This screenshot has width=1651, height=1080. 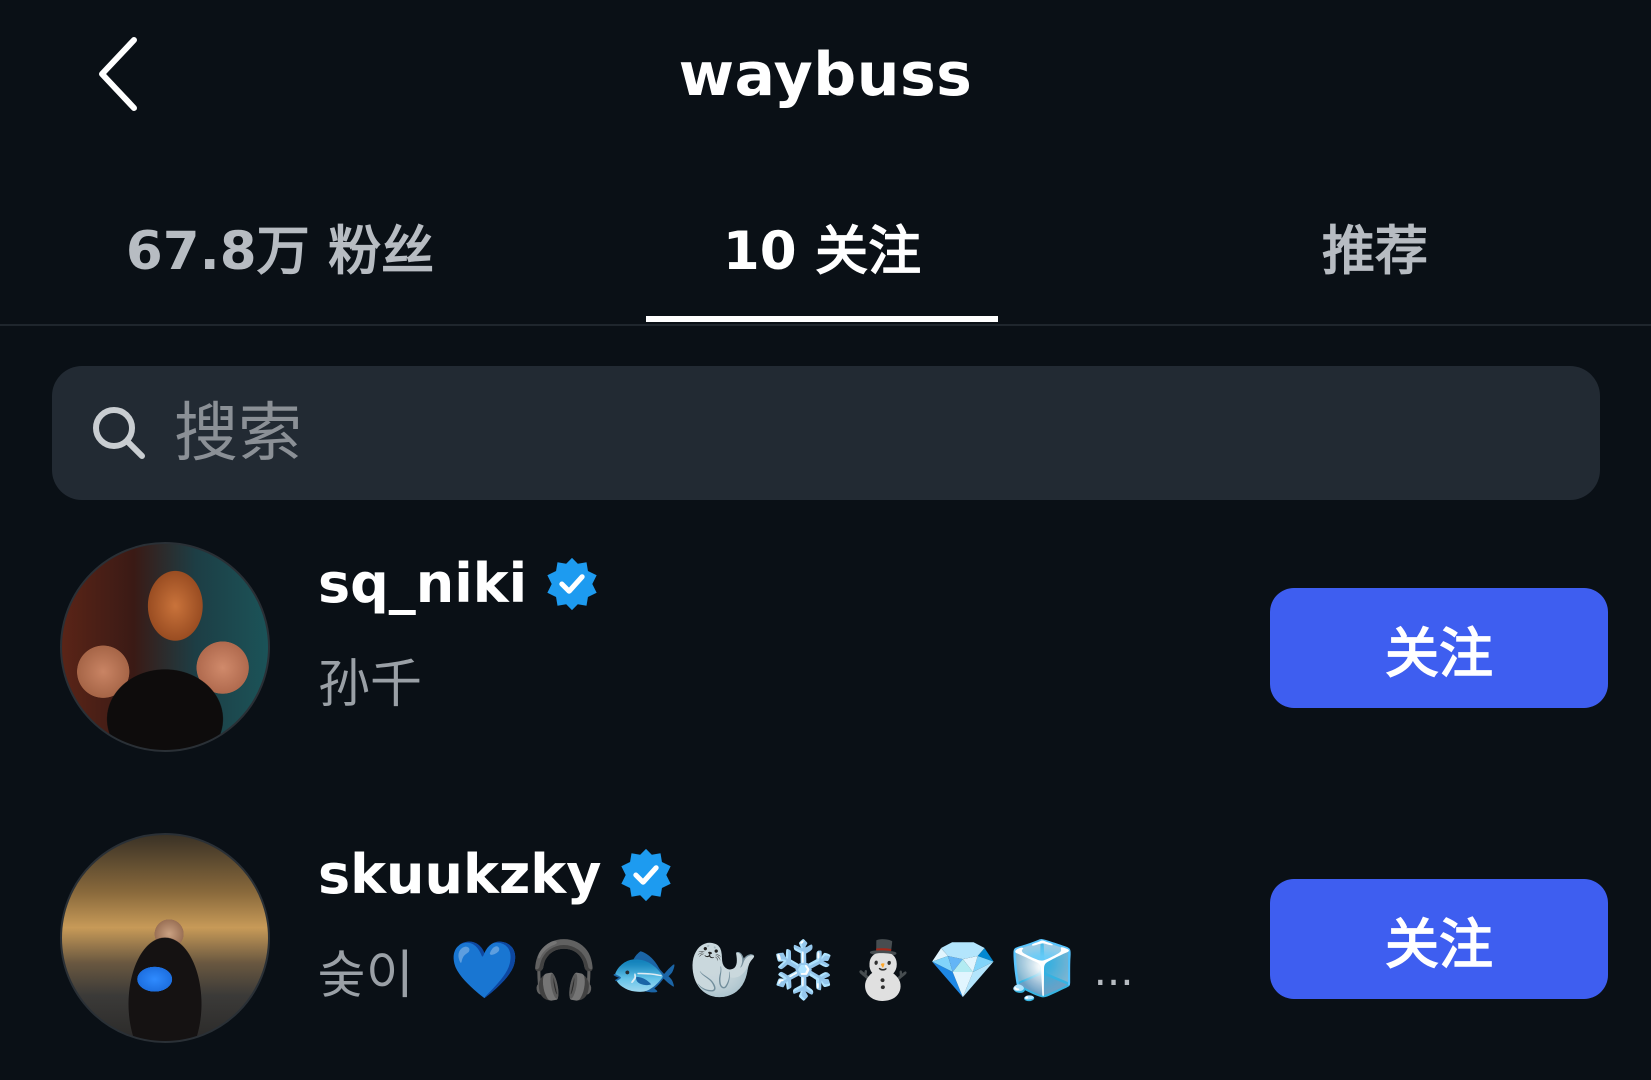 What do you see at coordinates (963, 970) in the screenshot?
I see `gem-emoji: 💎` at bounding box center [963, 970].